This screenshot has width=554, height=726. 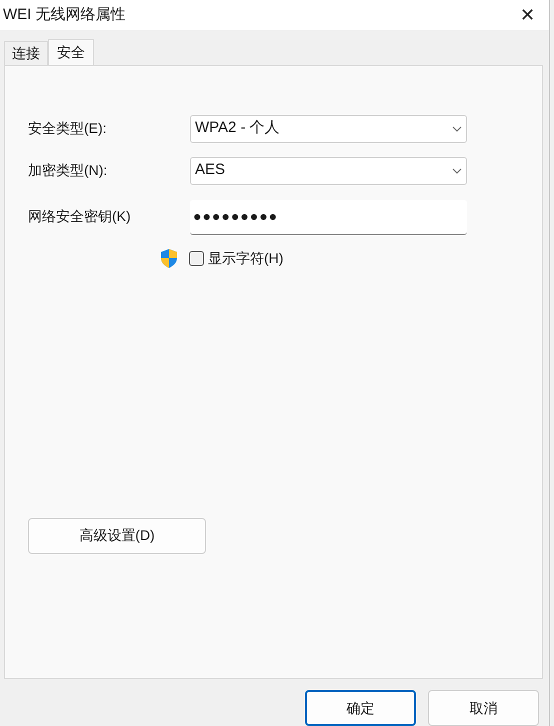 I want to click on tab: 连接, so click(x=26, y=52).